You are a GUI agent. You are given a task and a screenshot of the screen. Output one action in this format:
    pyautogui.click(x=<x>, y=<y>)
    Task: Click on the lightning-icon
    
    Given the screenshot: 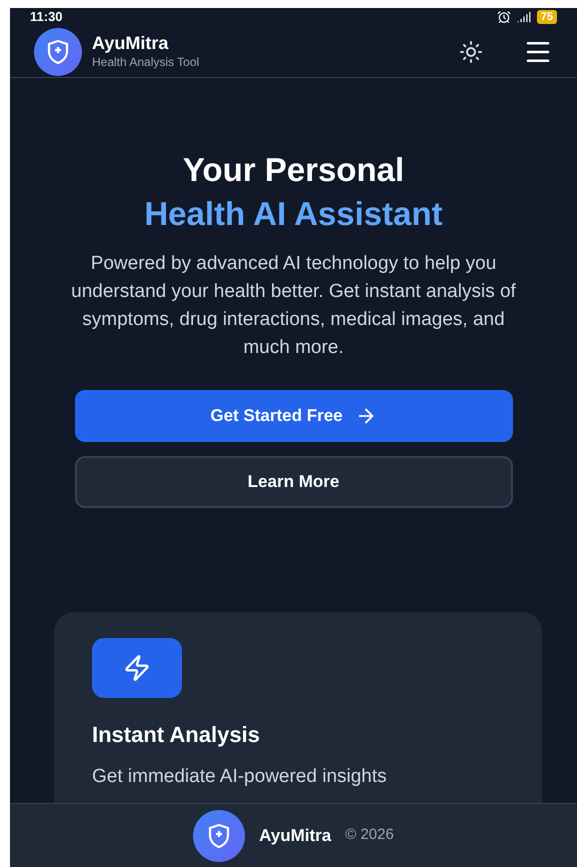 What is the action you would take?
    pyautogui.click(x=137, y=668)
    